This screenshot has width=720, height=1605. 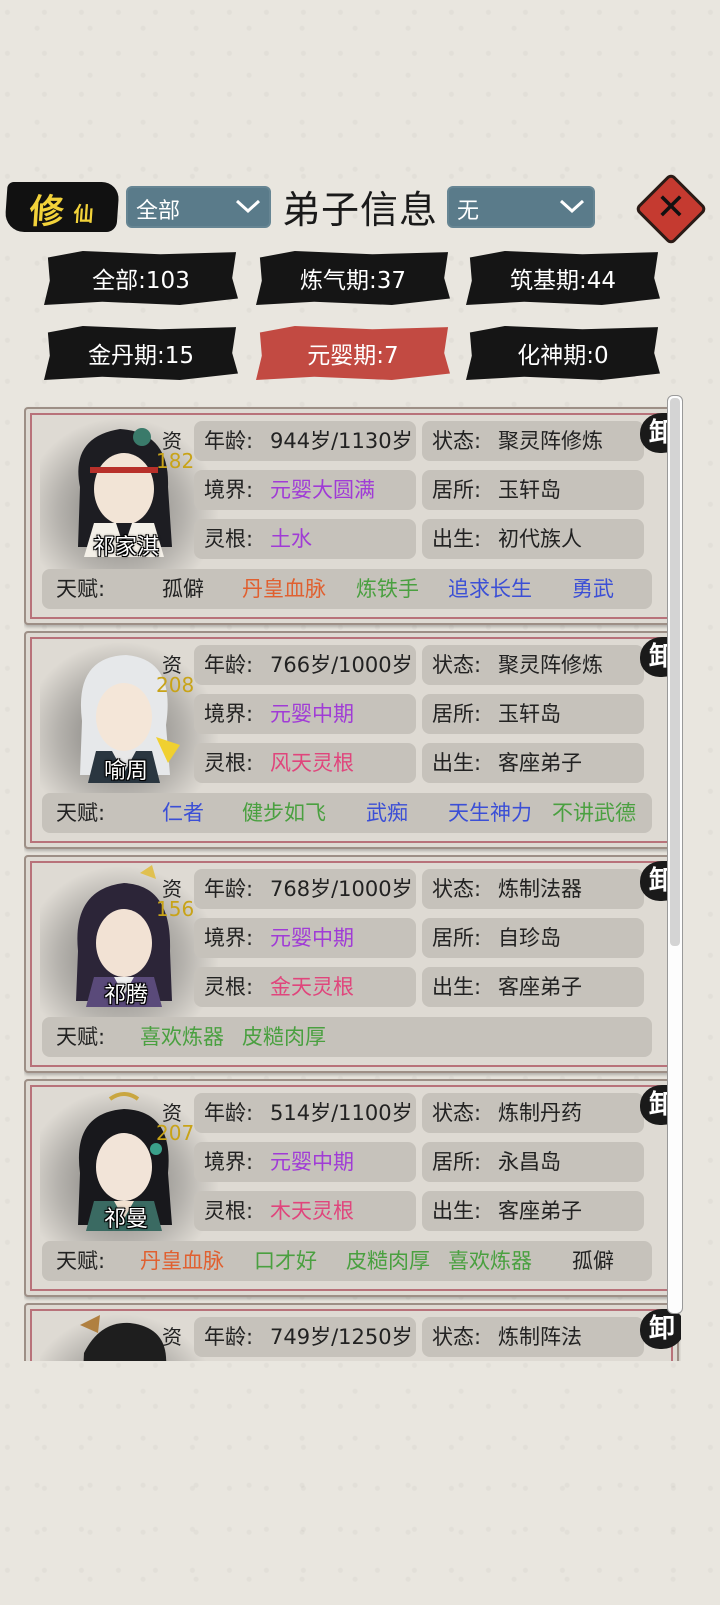 I want to click on age-field: 年龄: 514岁/1100岁, so click(x=305, y=1113).